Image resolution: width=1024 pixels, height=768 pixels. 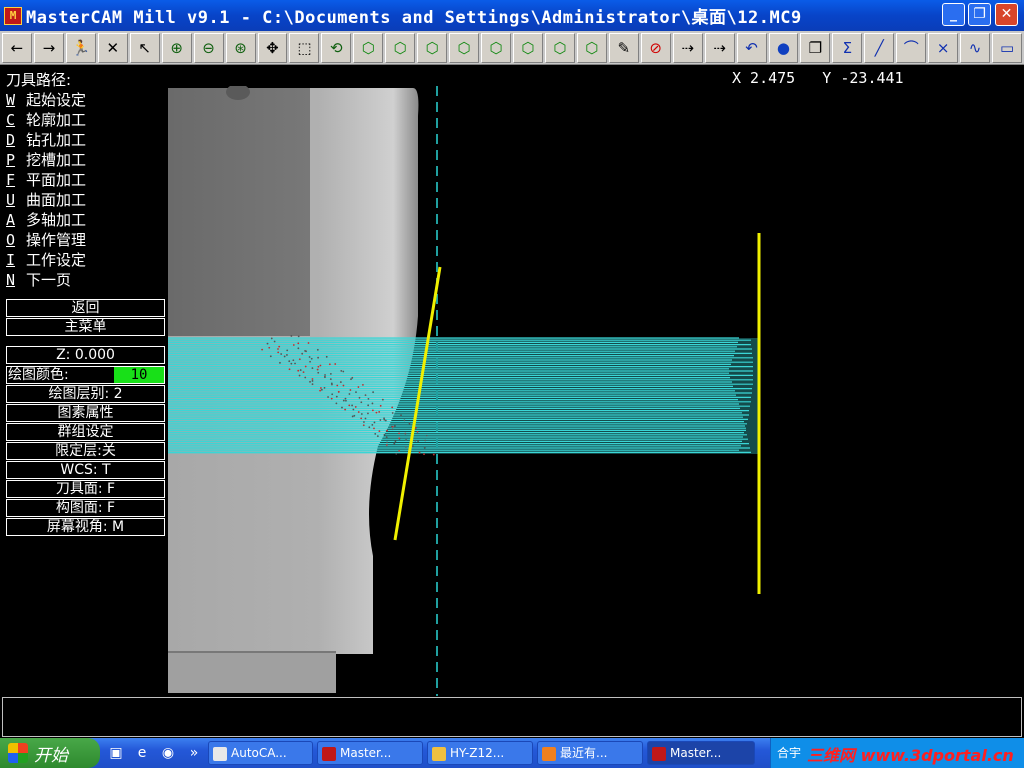 I want to click on minimize-button: _, so click(x=953, y=14).